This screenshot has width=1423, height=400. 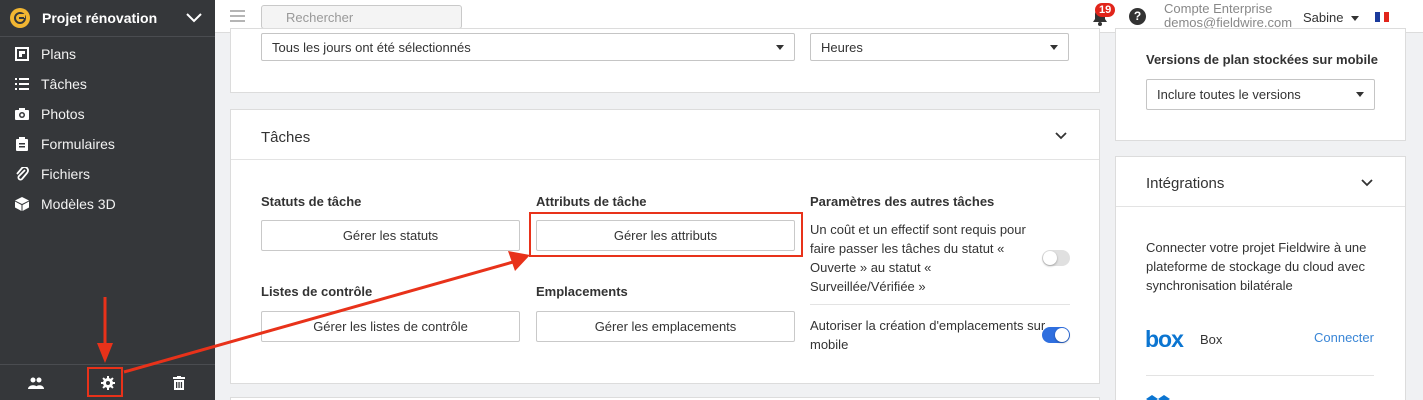 What do you see at coordinates (1137, 16) in the screenshot?
I see `help-icon: ?` at bounding box center [1137, 16].